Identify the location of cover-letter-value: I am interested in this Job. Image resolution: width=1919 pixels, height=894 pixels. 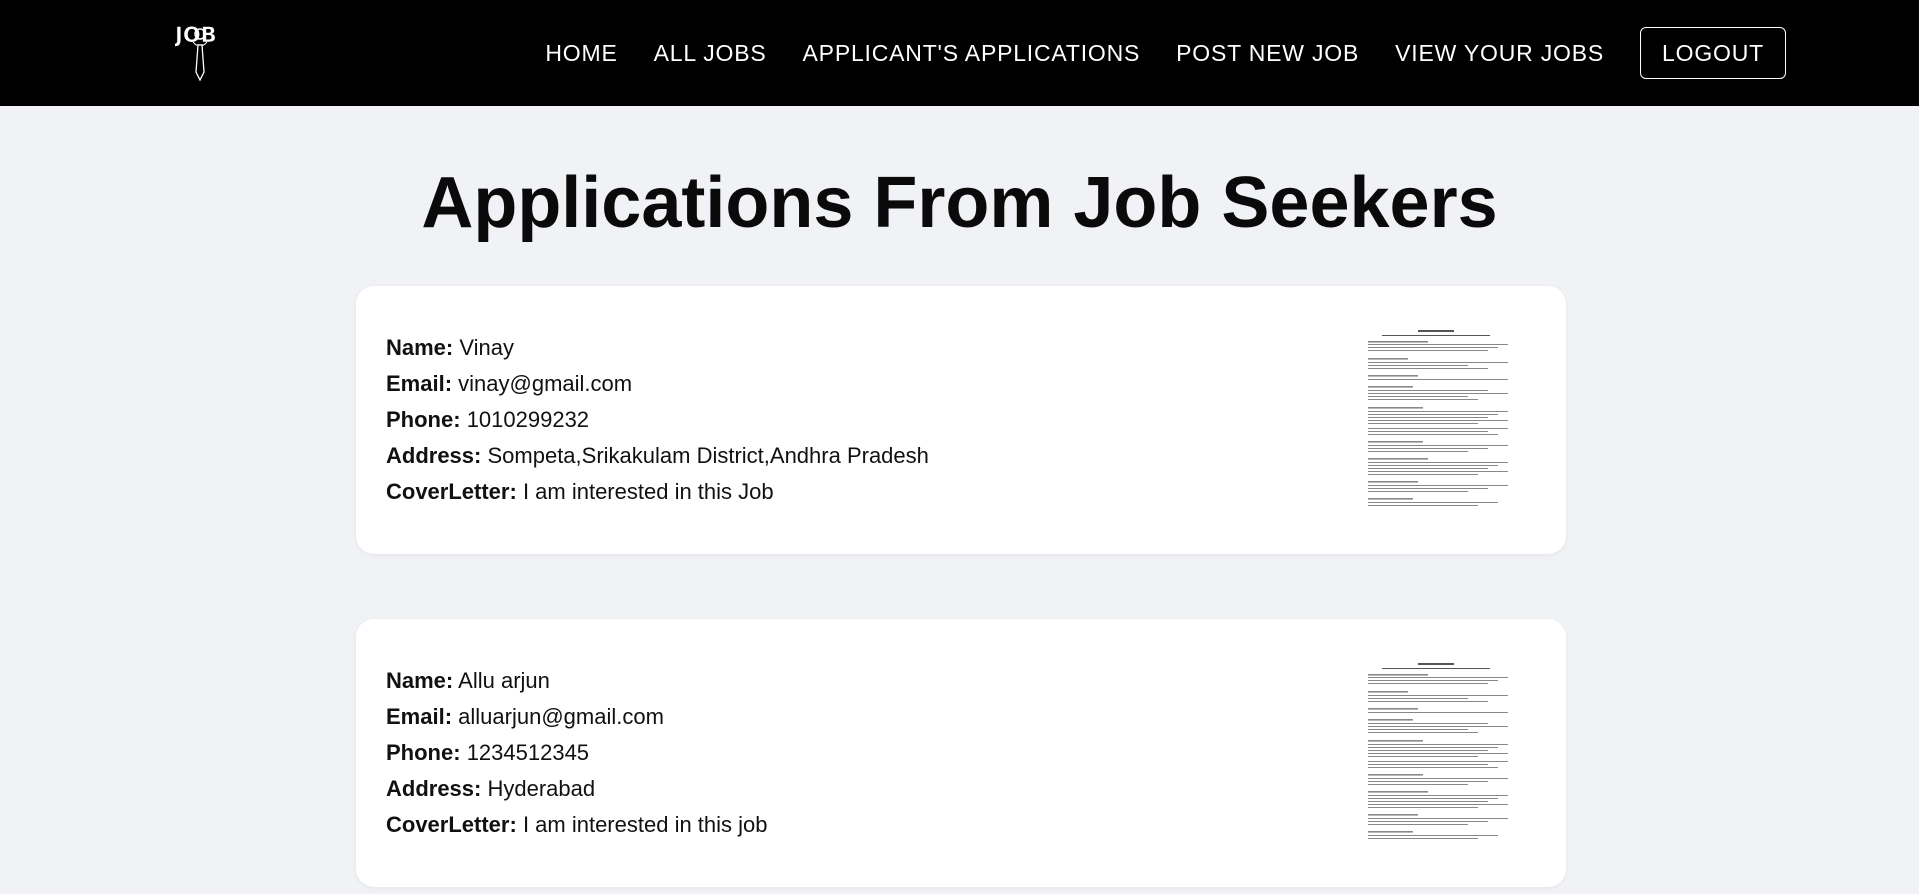
(648, 491).